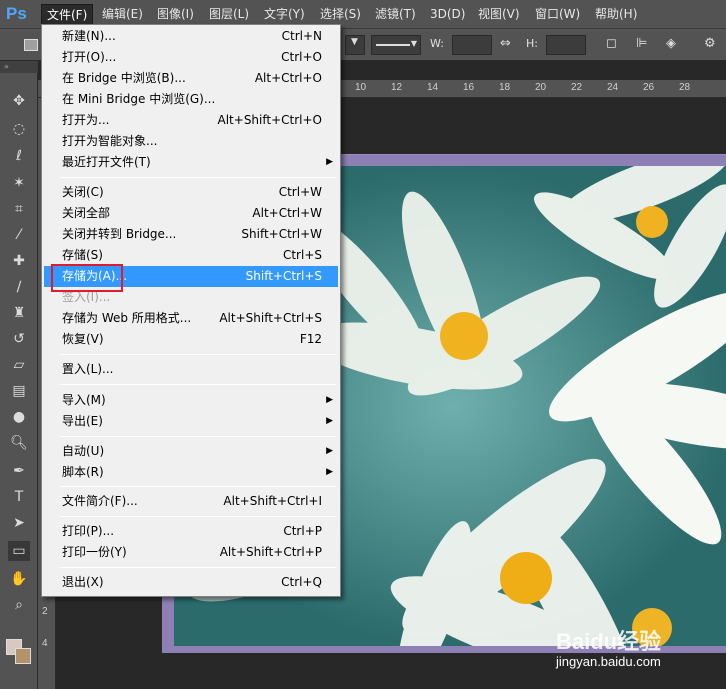  Describe the element at coordinates (19, 287) in the screenshot. I see `brush-tool-icon: ∕` at that location.